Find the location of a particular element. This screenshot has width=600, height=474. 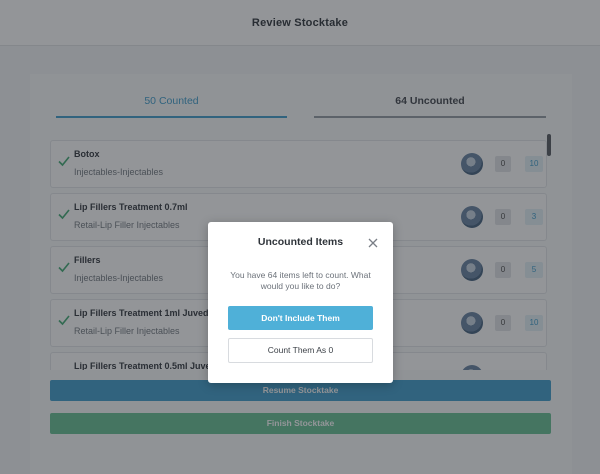

dont-include-button: Don't Include Them is located at coordinates (300, 318).